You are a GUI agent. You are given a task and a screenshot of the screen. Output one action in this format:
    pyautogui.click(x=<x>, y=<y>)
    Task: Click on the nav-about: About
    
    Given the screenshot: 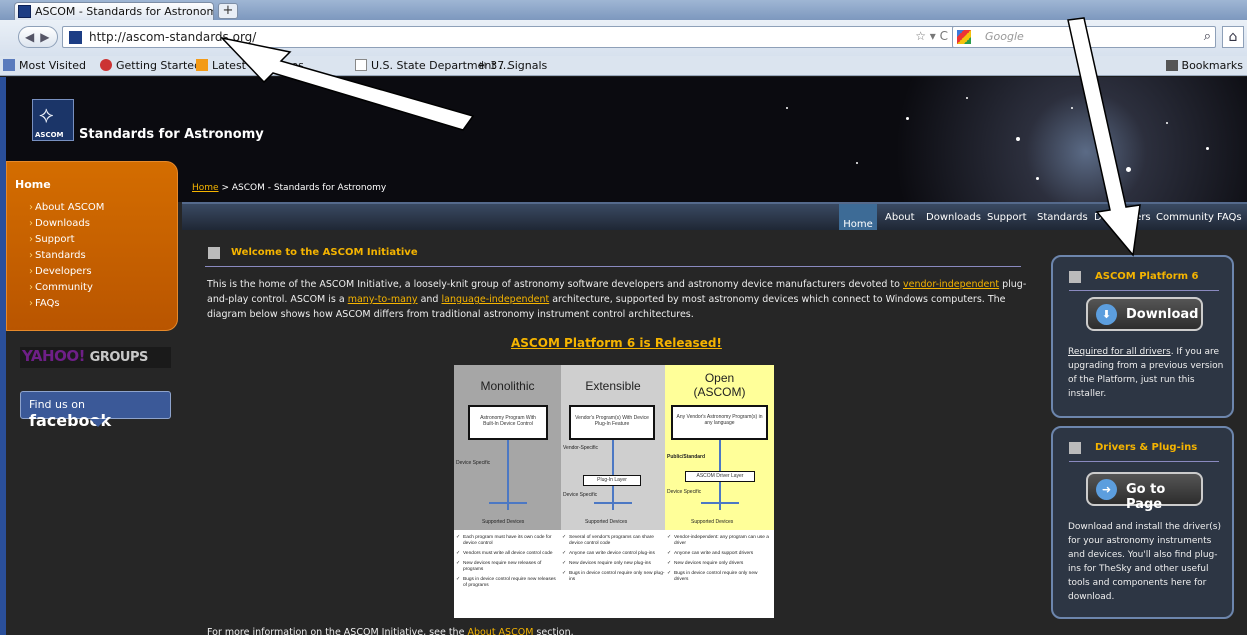 What is the action you would take?
    pyautogui.click(x=900, y=217)
    